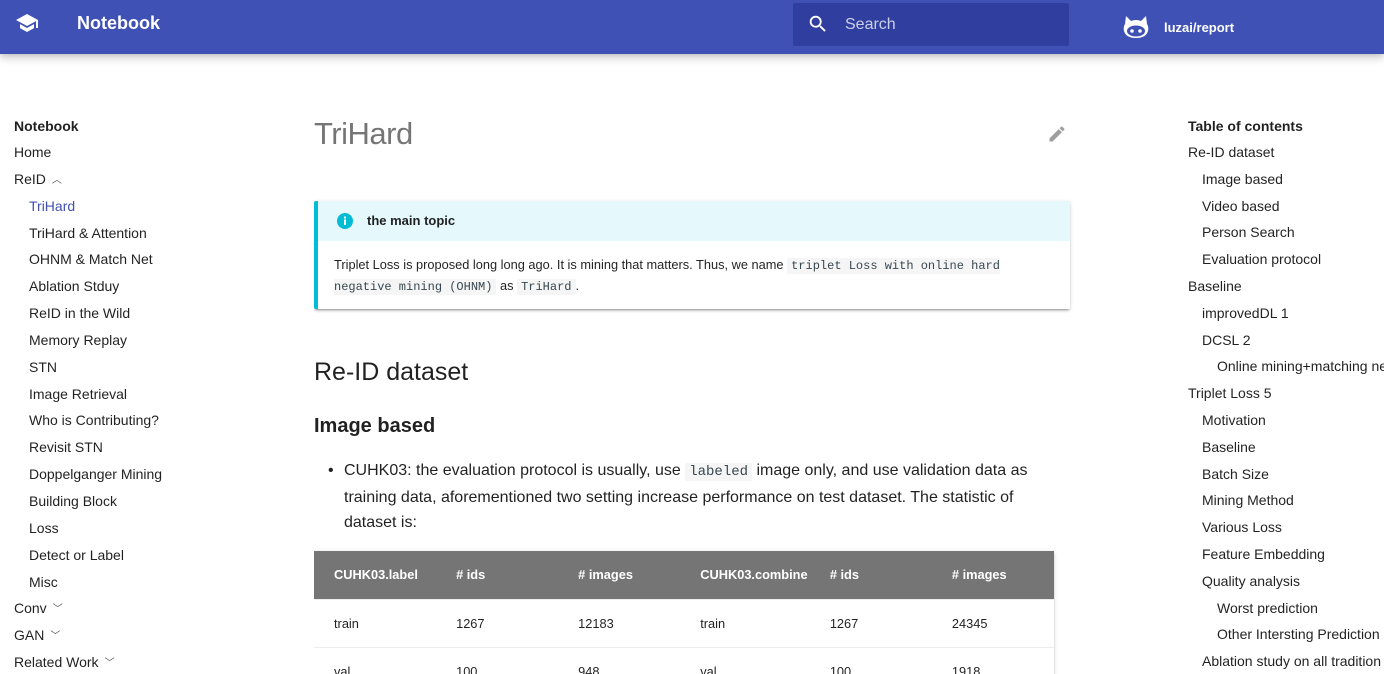  What do you see at coordinates (1286, 554) in the screenshot?
I see `toc-item-feature-embedding: Feature Embedding` at bounding box center [1286, 554].